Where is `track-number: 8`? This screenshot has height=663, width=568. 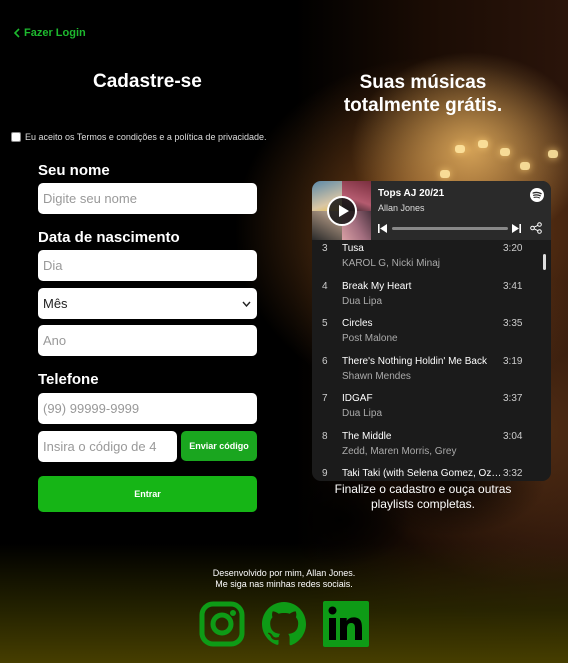
track-number: 8 is located at coordinates (325, 436).